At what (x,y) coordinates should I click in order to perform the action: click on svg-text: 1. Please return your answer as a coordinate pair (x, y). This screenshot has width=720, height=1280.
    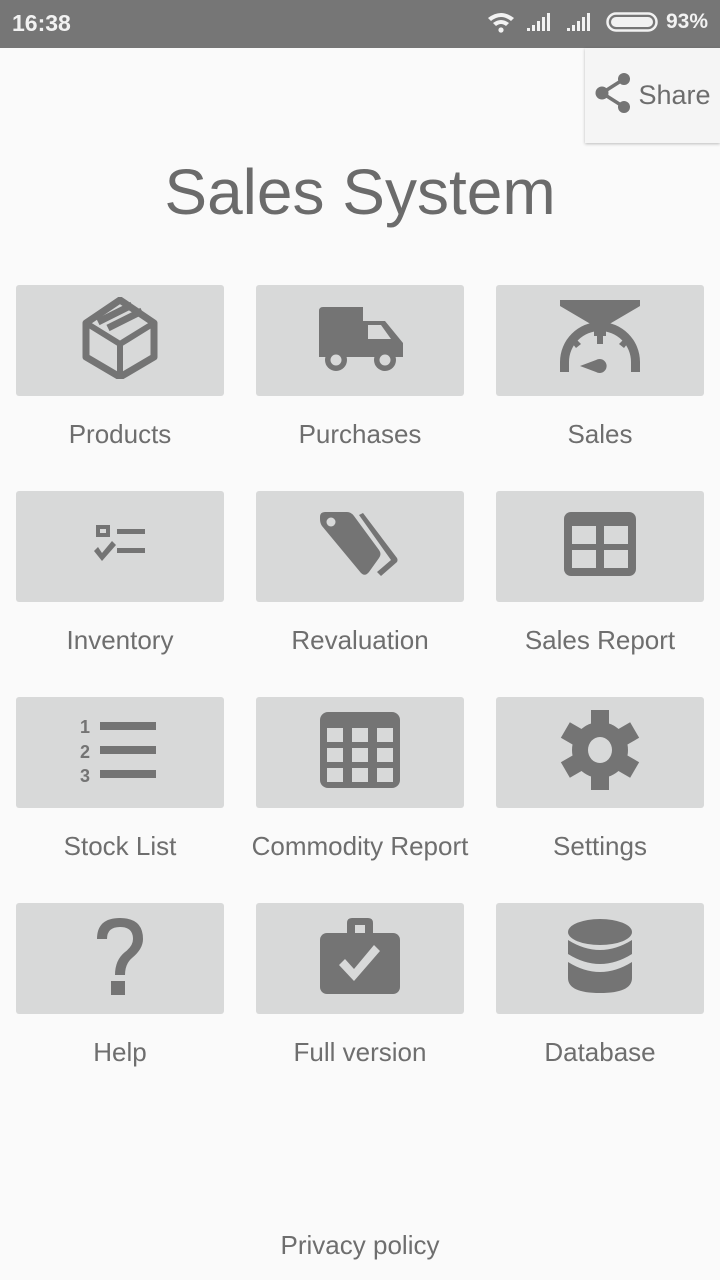
    Looking at the image, I should click on (85, 727).